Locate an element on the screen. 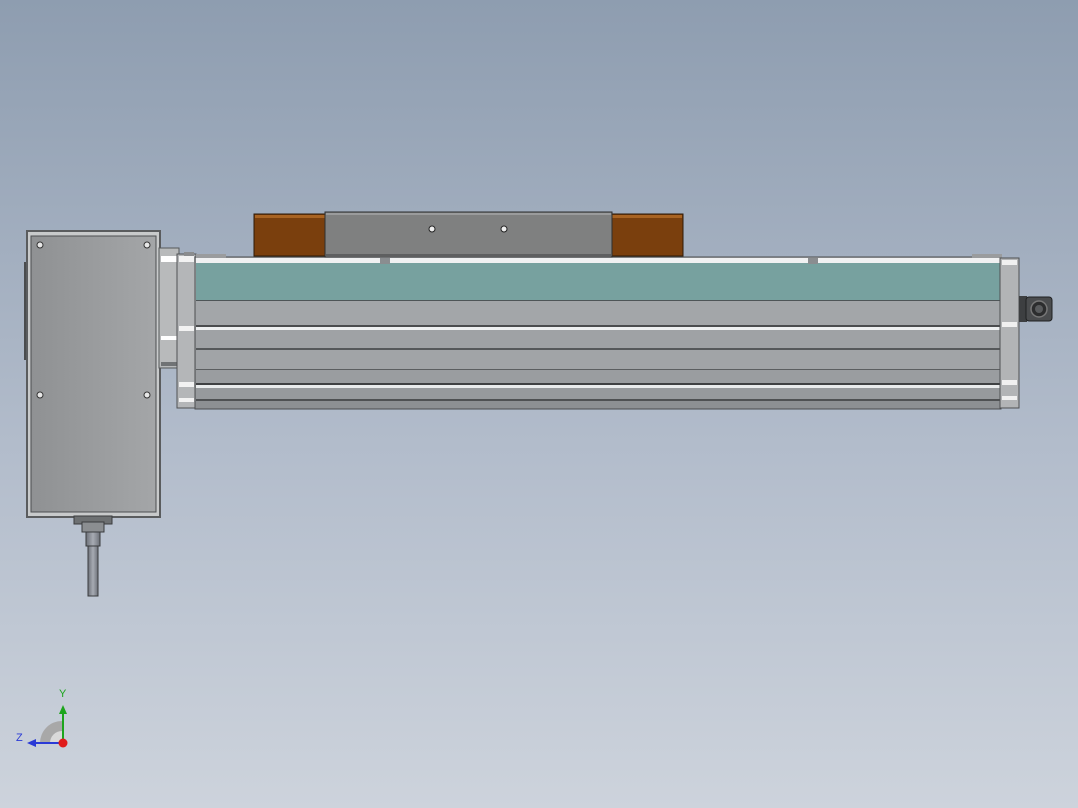 This screenshot has height=808, width=1078. x-axis-dot is located at coordinates (63, 743).